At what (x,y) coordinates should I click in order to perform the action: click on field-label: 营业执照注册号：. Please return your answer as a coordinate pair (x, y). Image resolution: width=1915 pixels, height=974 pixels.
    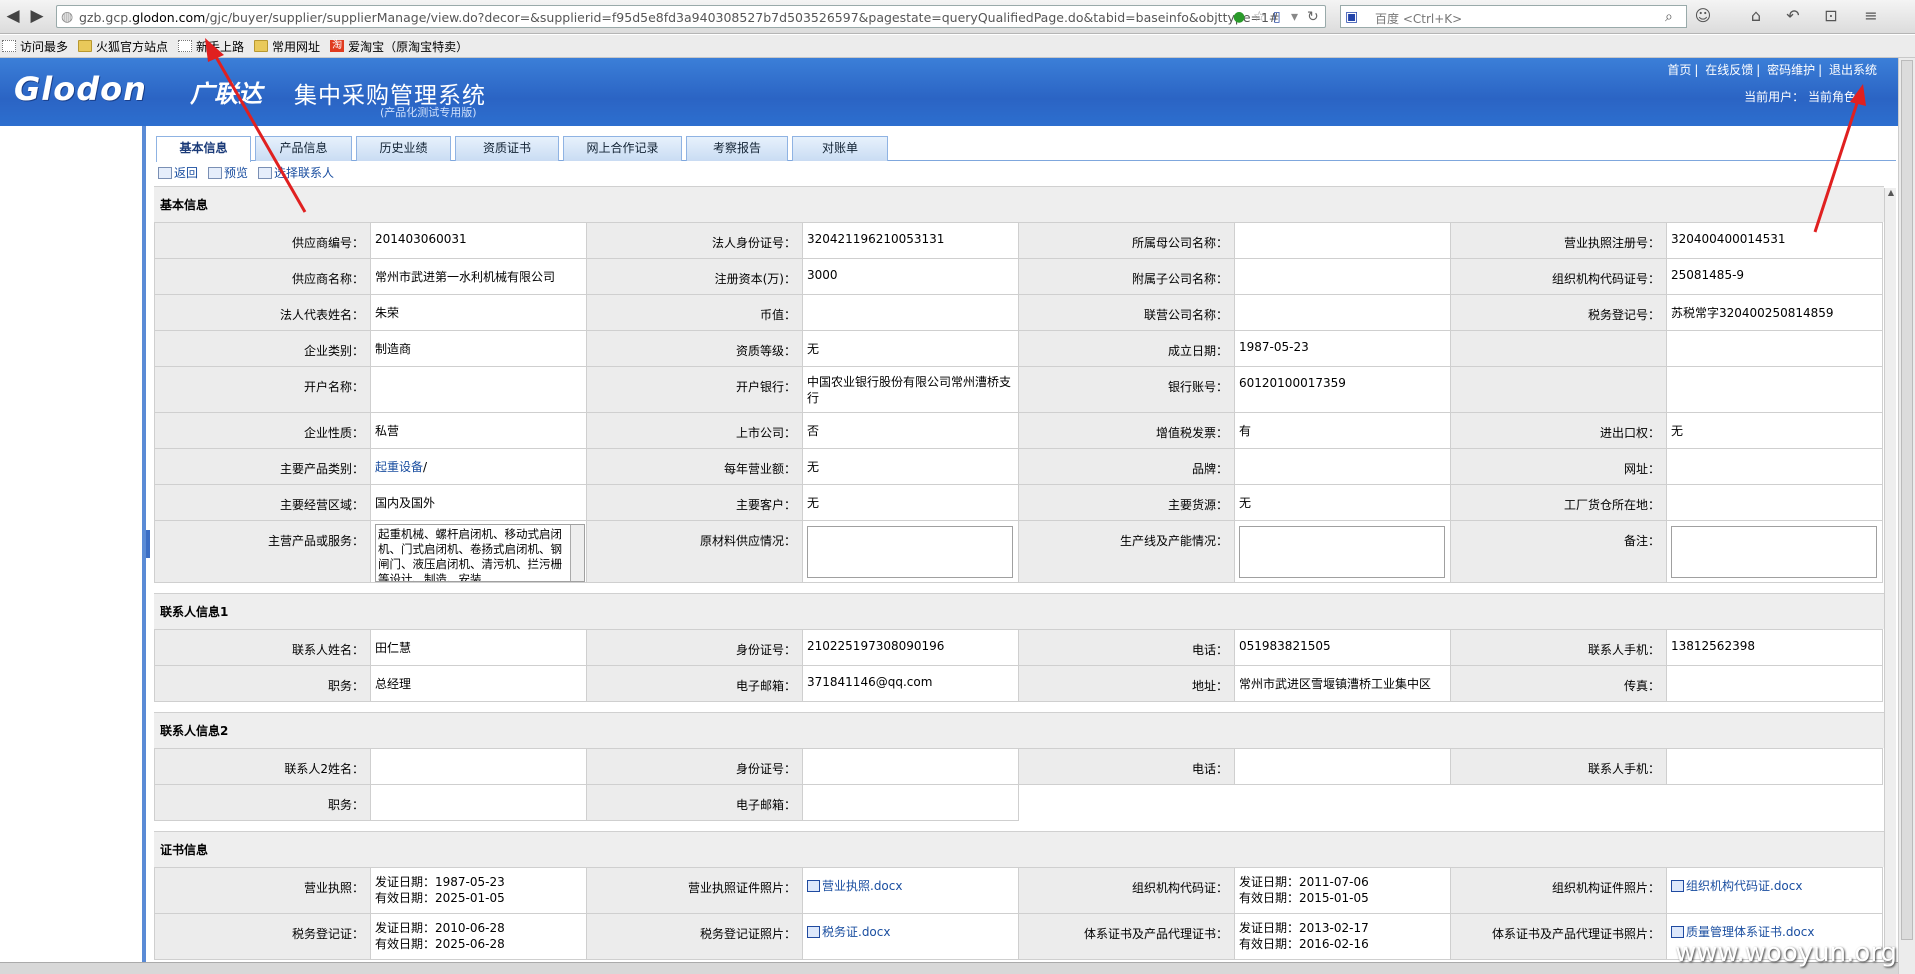
    Looking at the image, I should click on (1558, 240).